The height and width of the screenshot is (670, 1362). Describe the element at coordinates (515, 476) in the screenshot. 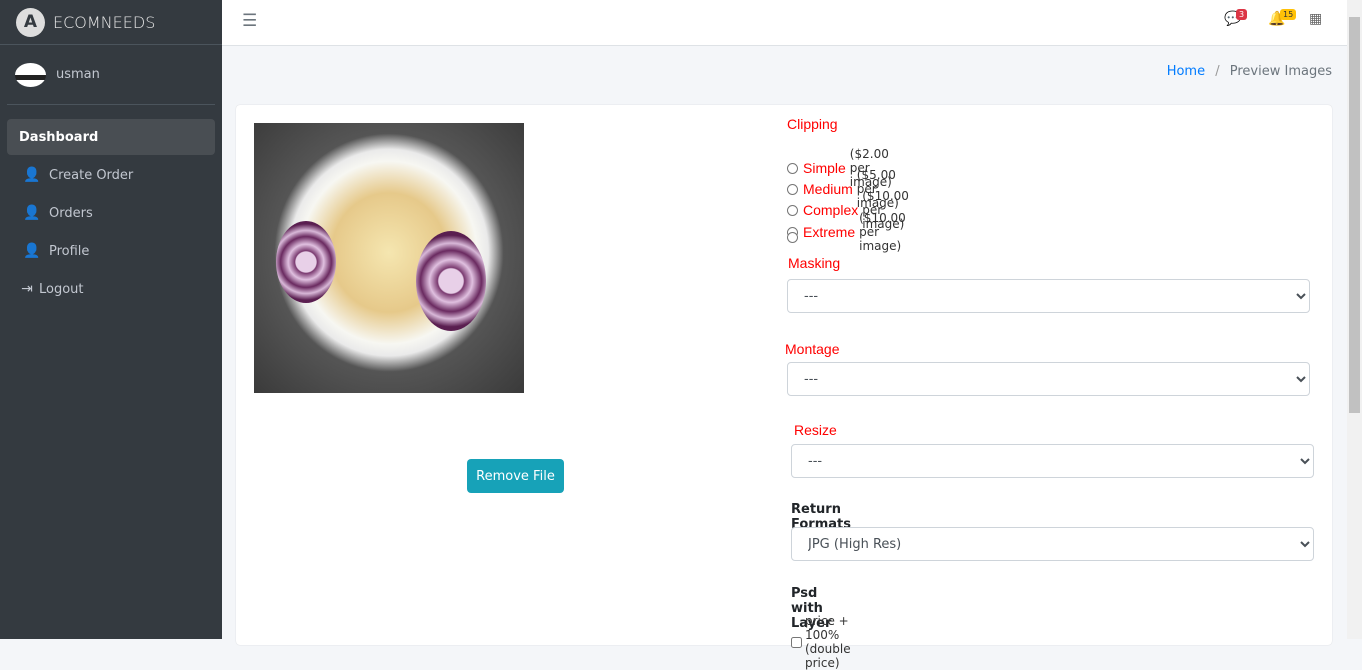

I see `remove-file-button: Remove File` at that location.